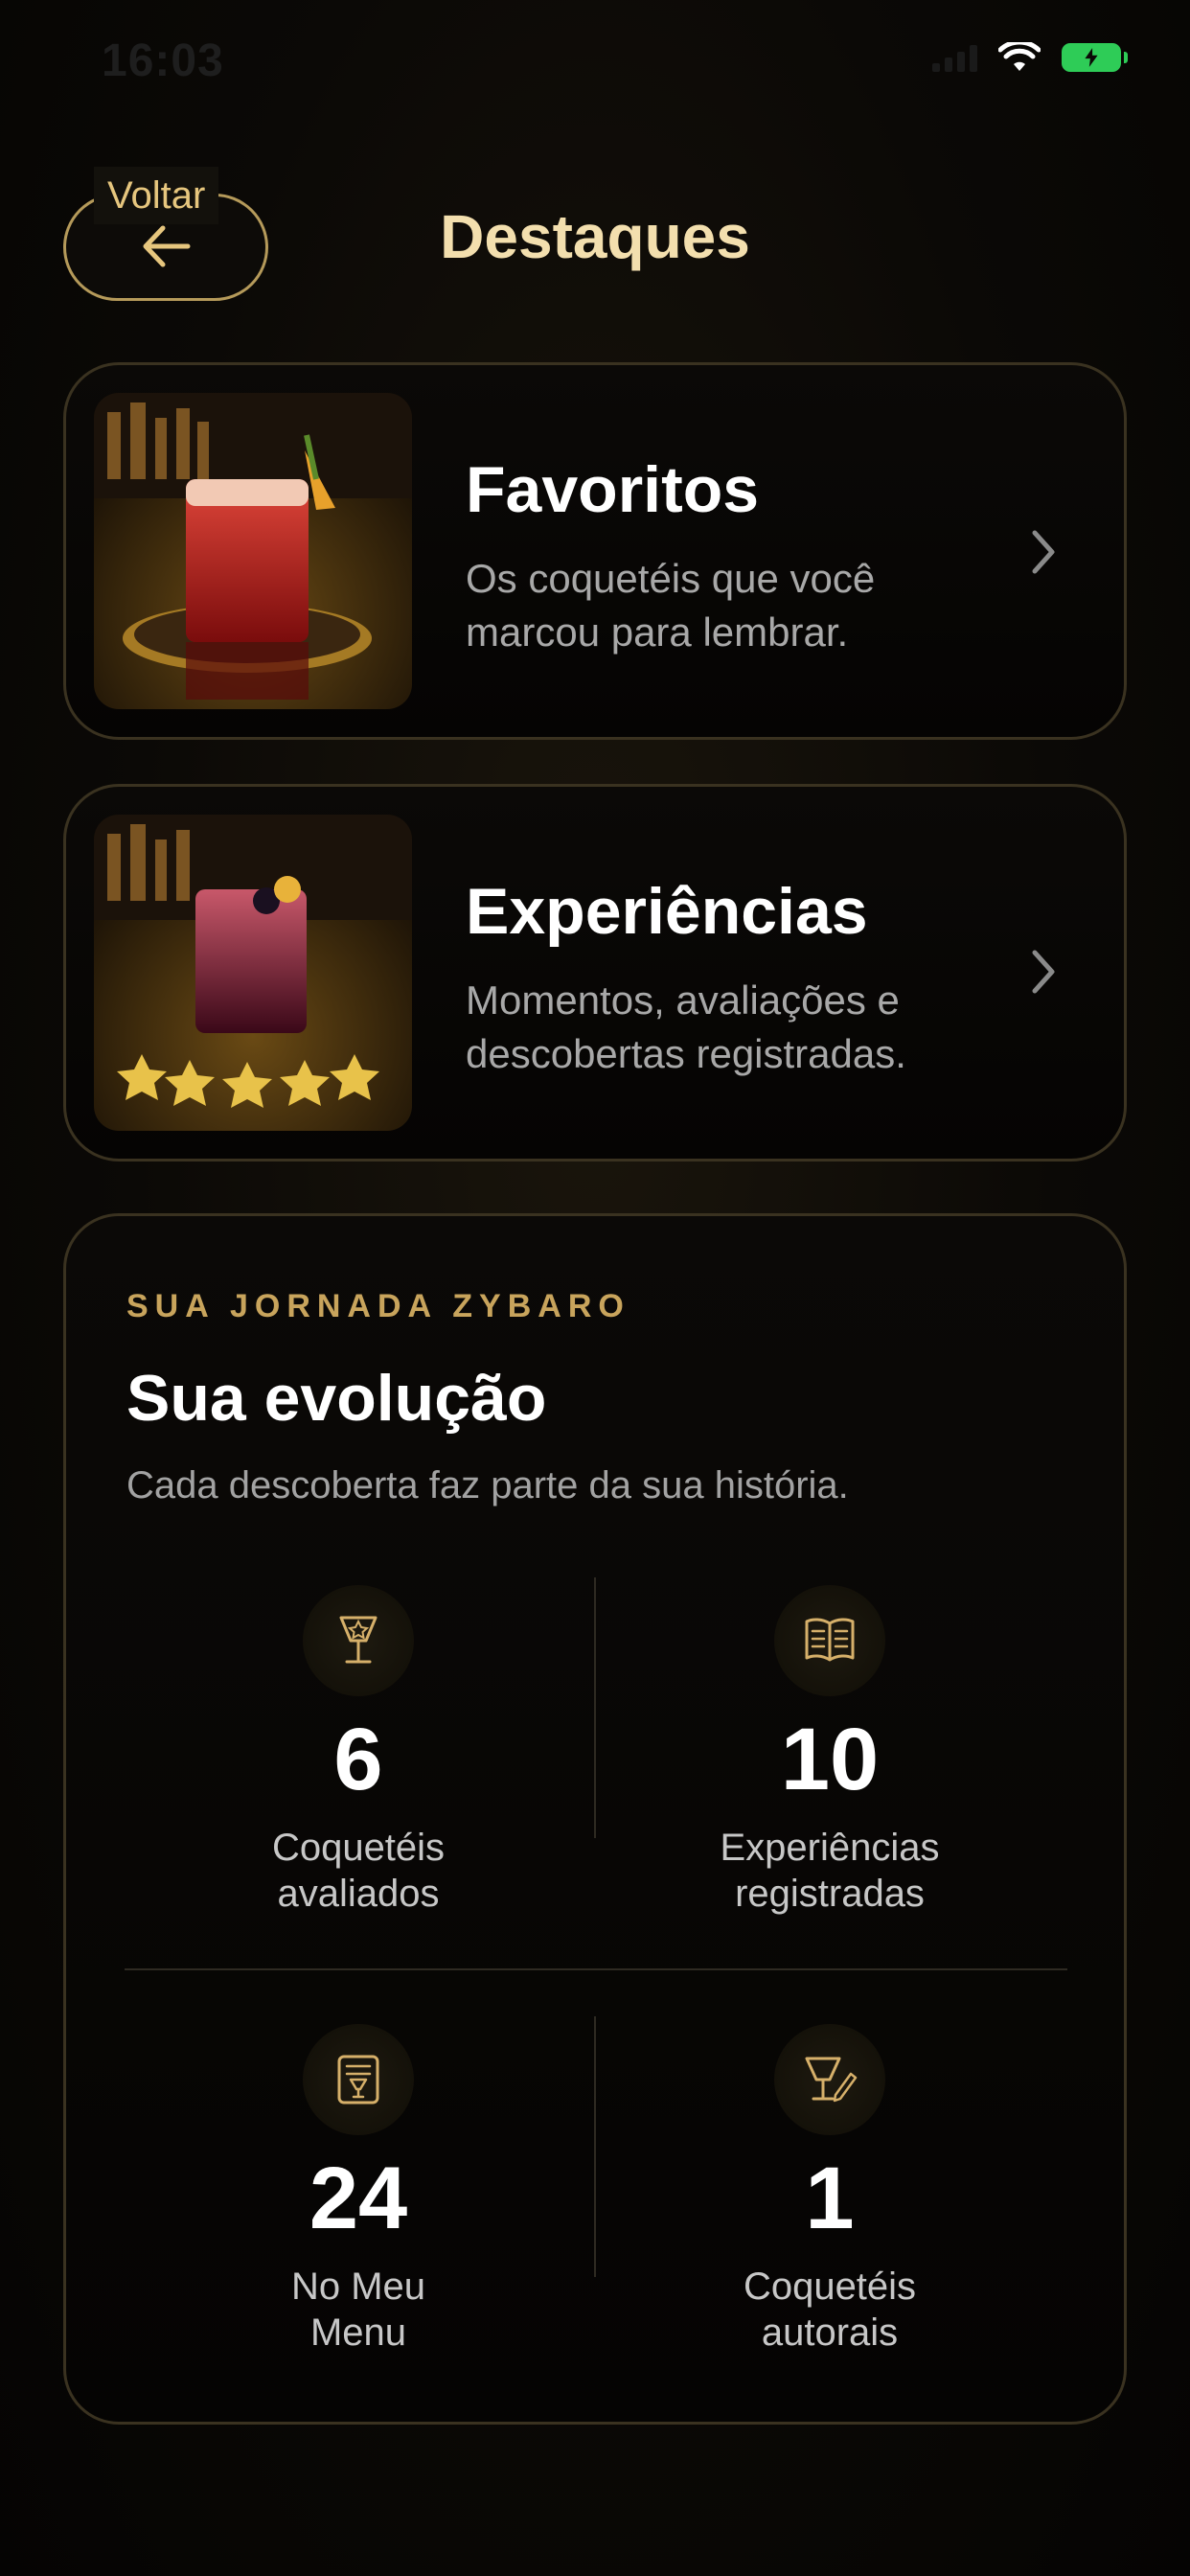  I want to click on favorites-title: Favoritos, so click(613, 490).